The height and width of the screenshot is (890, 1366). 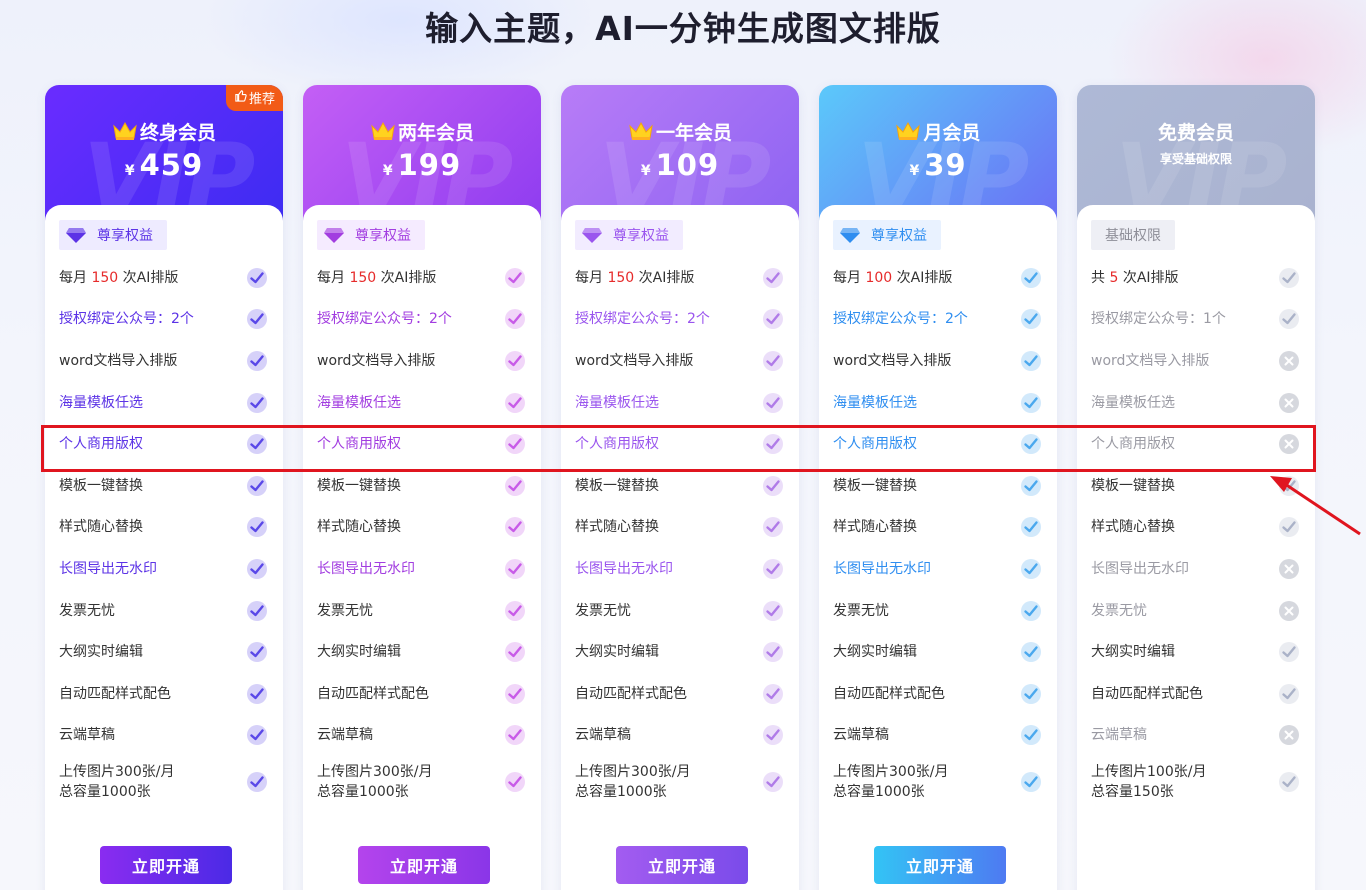 I want to click on plan-name: 终身会员, so click(x=177, y=132).